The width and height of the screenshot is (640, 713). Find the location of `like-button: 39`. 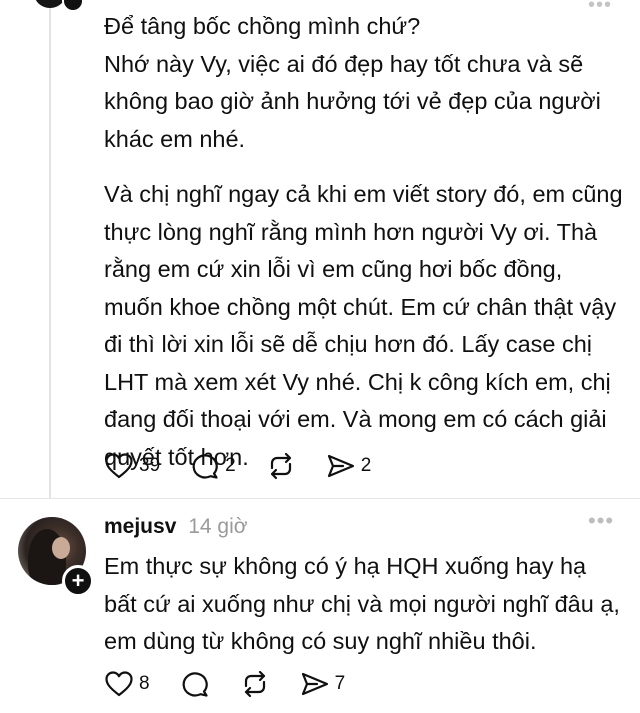

like-button: 39 is located at coordinates (132, 466).